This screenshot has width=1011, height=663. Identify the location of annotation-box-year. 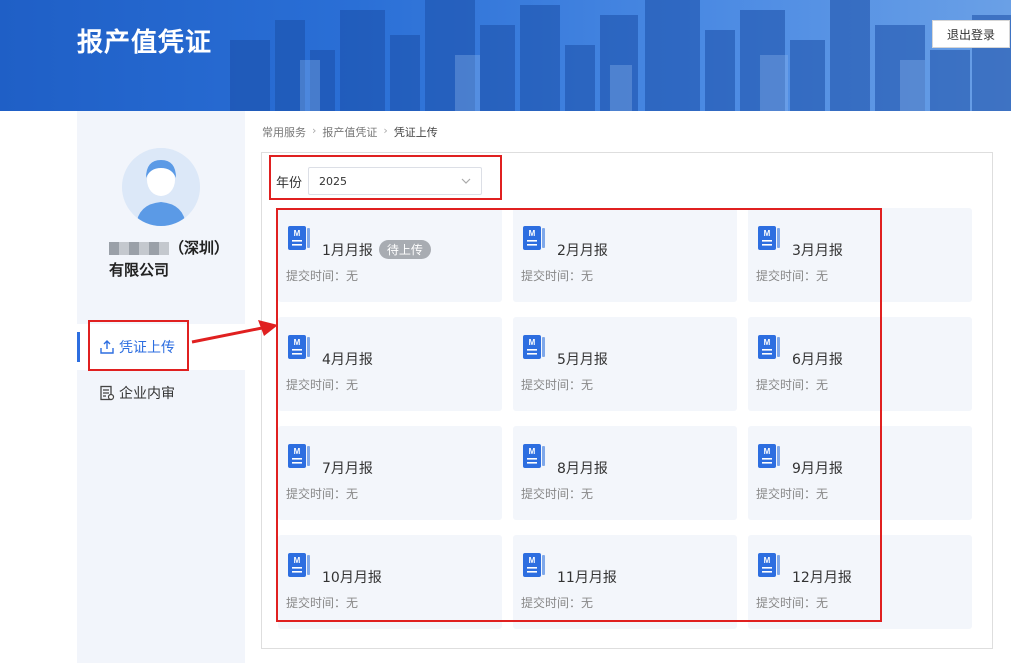
(385, 177).